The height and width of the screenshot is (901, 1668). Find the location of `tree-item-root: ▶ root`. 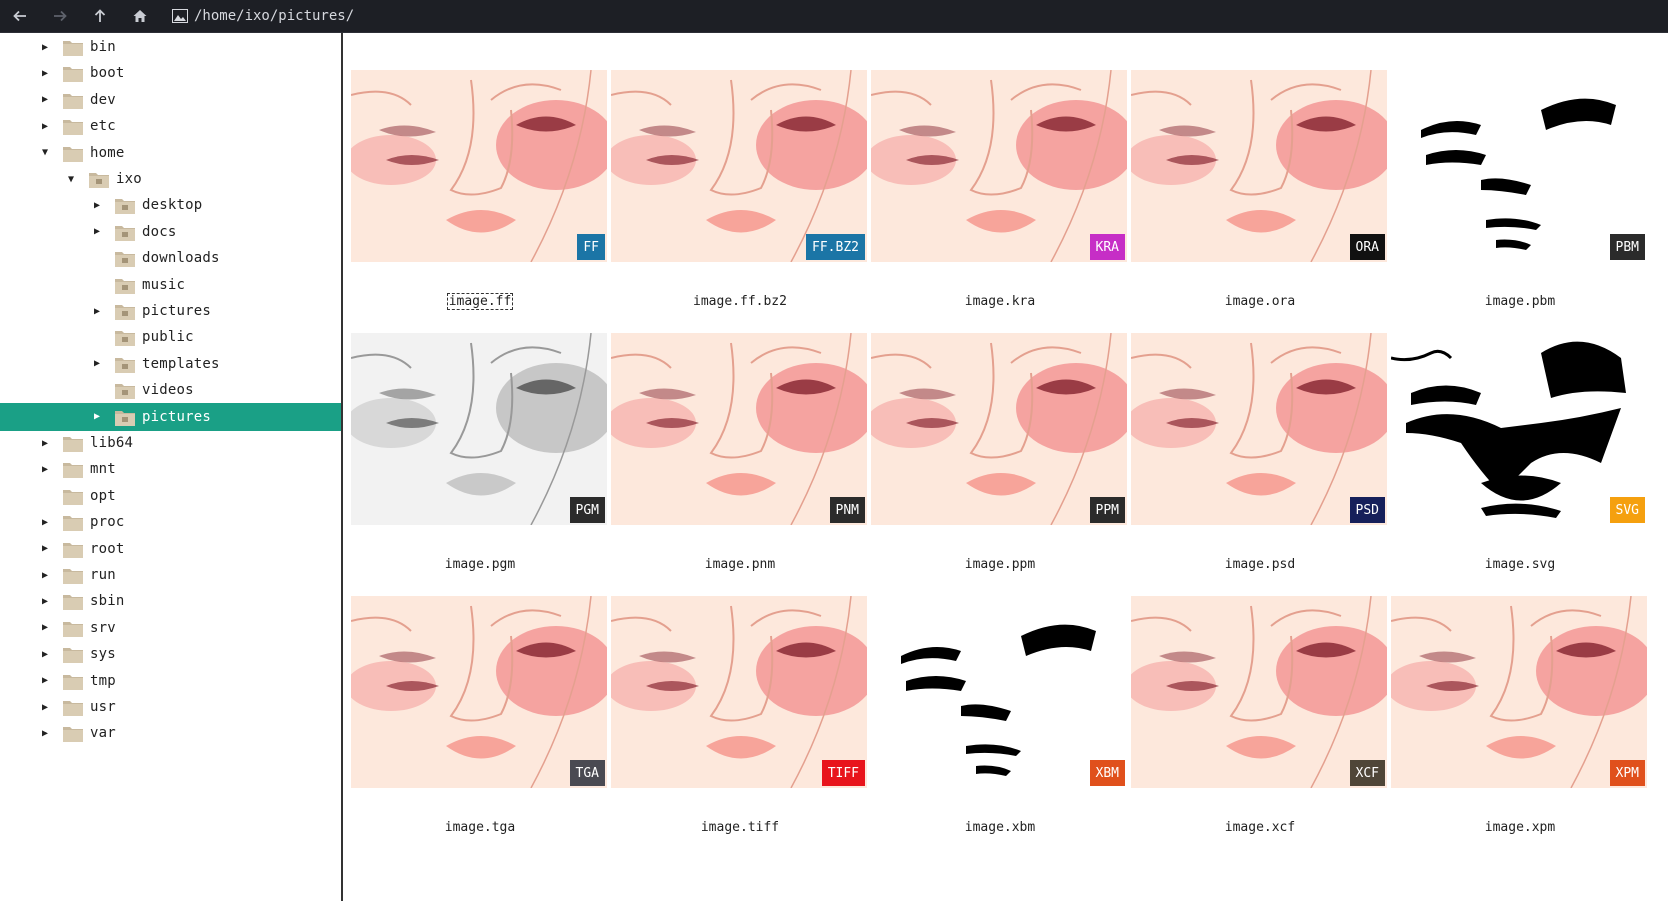

tree-item-root: ▶ root is located at coordinates (170, 549).